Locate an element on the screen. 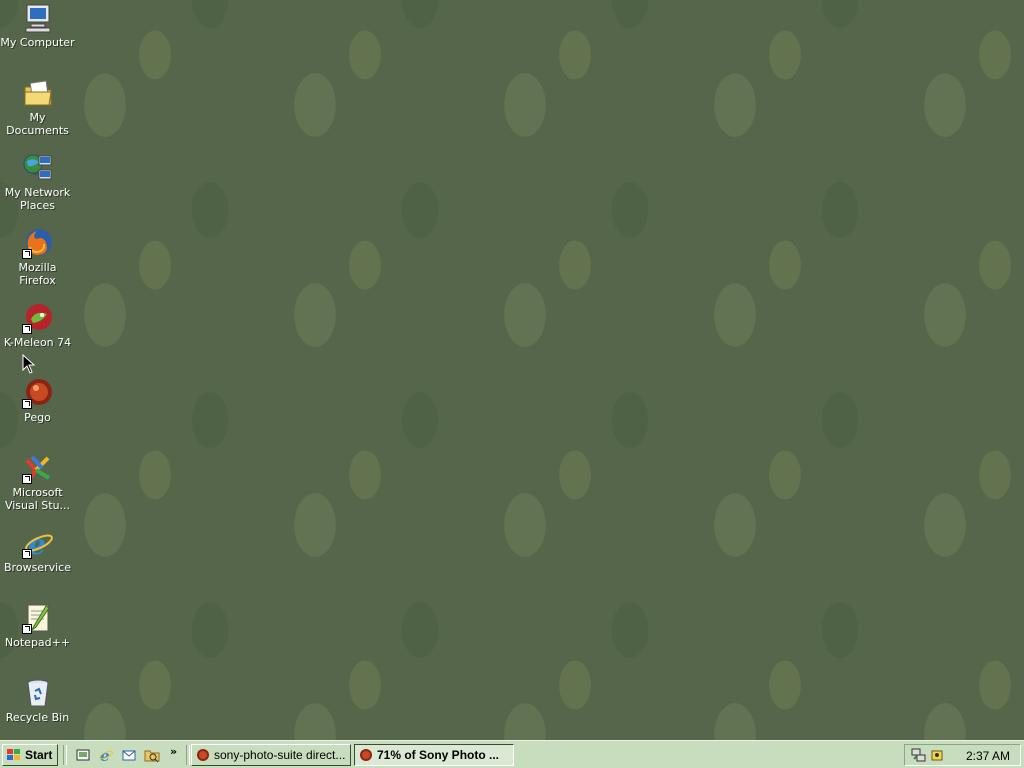  k-meleon-icon is located at coordinates (37, 318).